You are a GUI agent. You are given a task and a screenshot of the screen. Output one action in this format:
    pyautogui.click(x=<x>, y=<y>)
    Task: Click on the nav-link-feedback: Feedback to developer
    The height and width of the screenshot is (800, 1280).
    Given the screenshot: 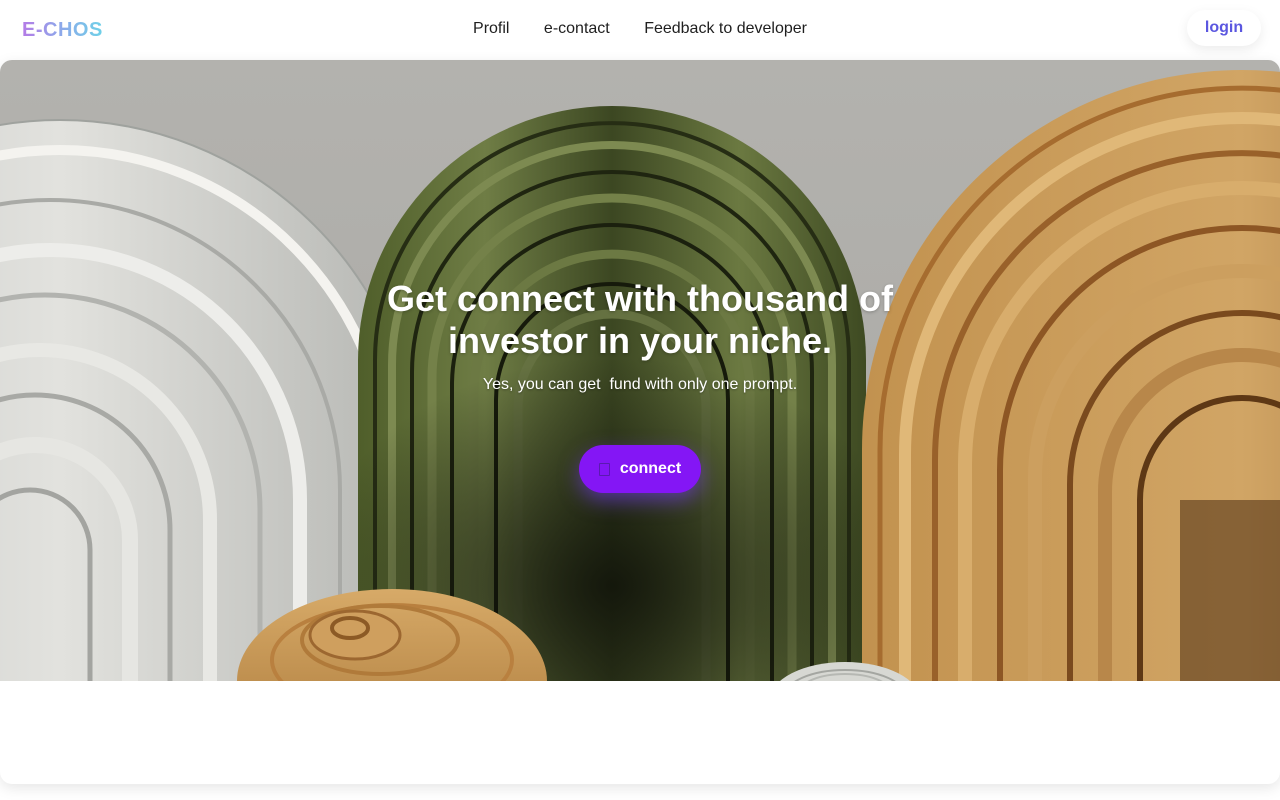 What is the action you would take?
    pyautogui.click(x=725, y=29)
    